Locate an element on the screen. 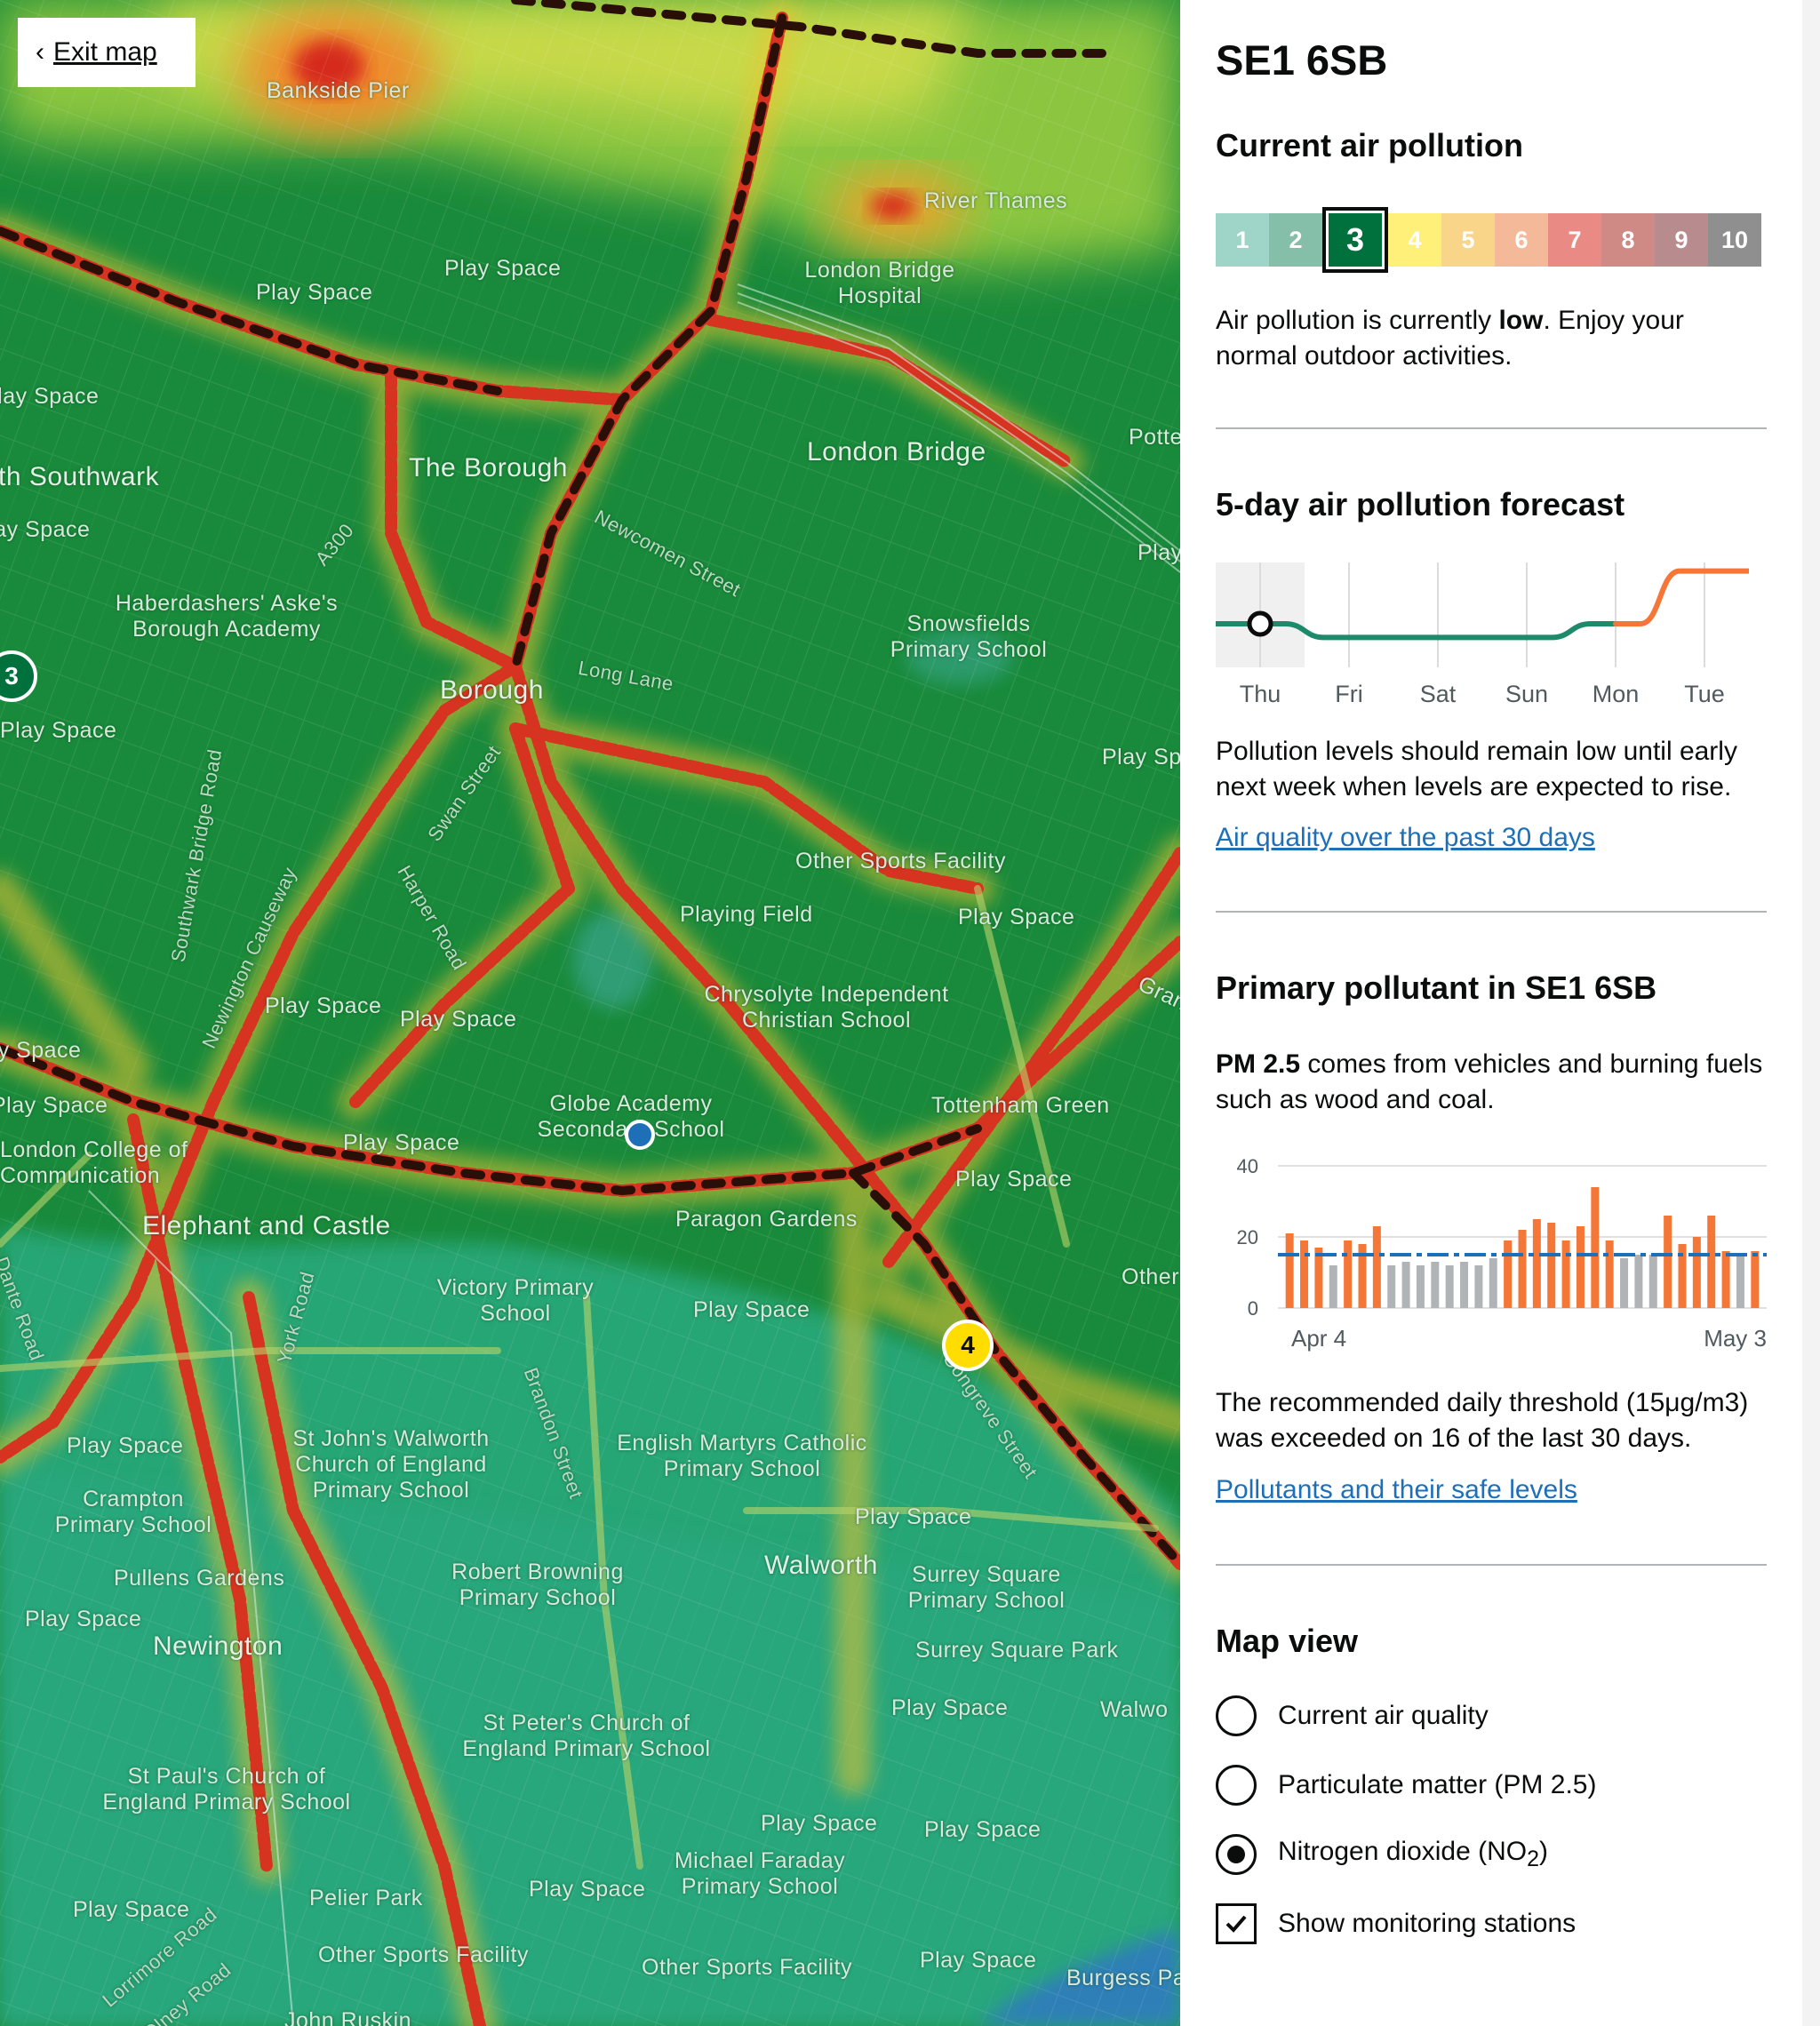 This screenshot has height=2026, width=1820. monitoring-station-marker: 4 is located at coordinates (968, 1345).